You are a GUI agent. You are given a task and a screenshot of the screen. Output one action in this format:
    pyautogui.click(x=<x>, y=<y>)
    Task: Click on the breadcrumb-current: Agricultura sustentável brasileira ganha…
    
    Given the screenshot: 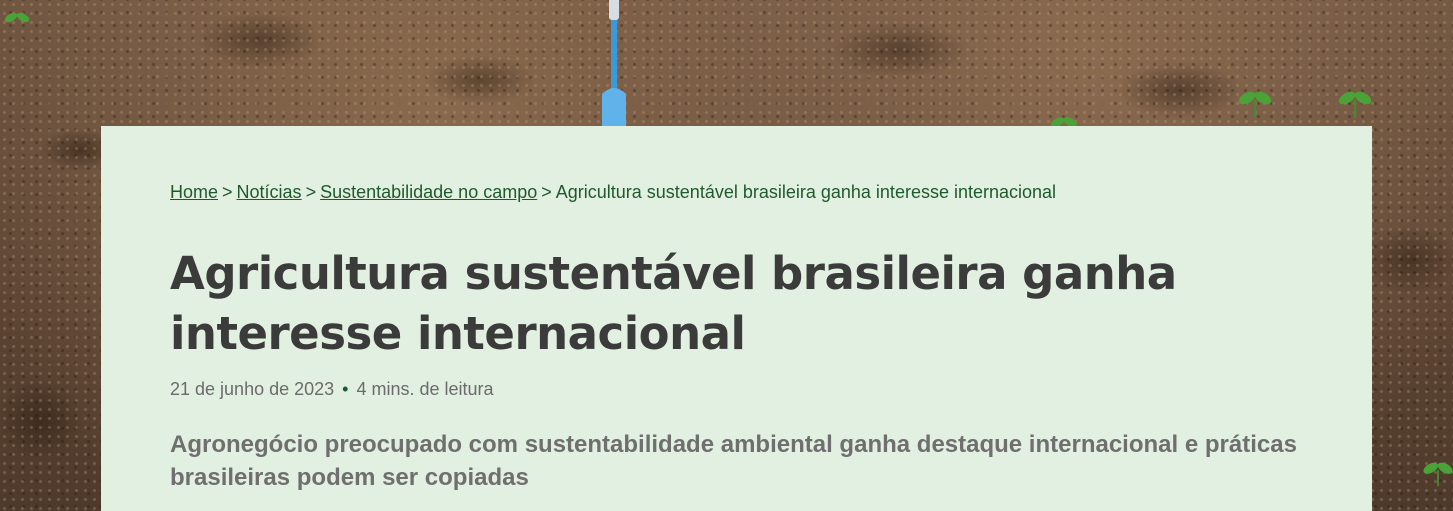 What is the action you would take?
    pyautogui.click(x=806, y=192)
    